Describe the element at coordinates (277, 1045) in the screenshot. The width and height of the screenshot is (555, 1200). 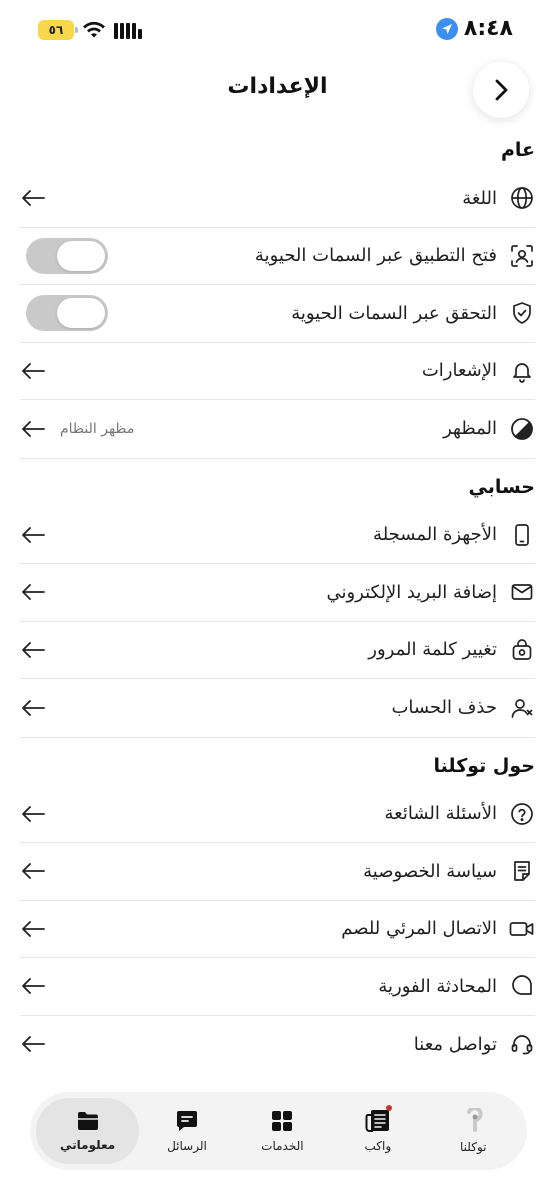
I see `contact-row: تواصل معنا` at that location.